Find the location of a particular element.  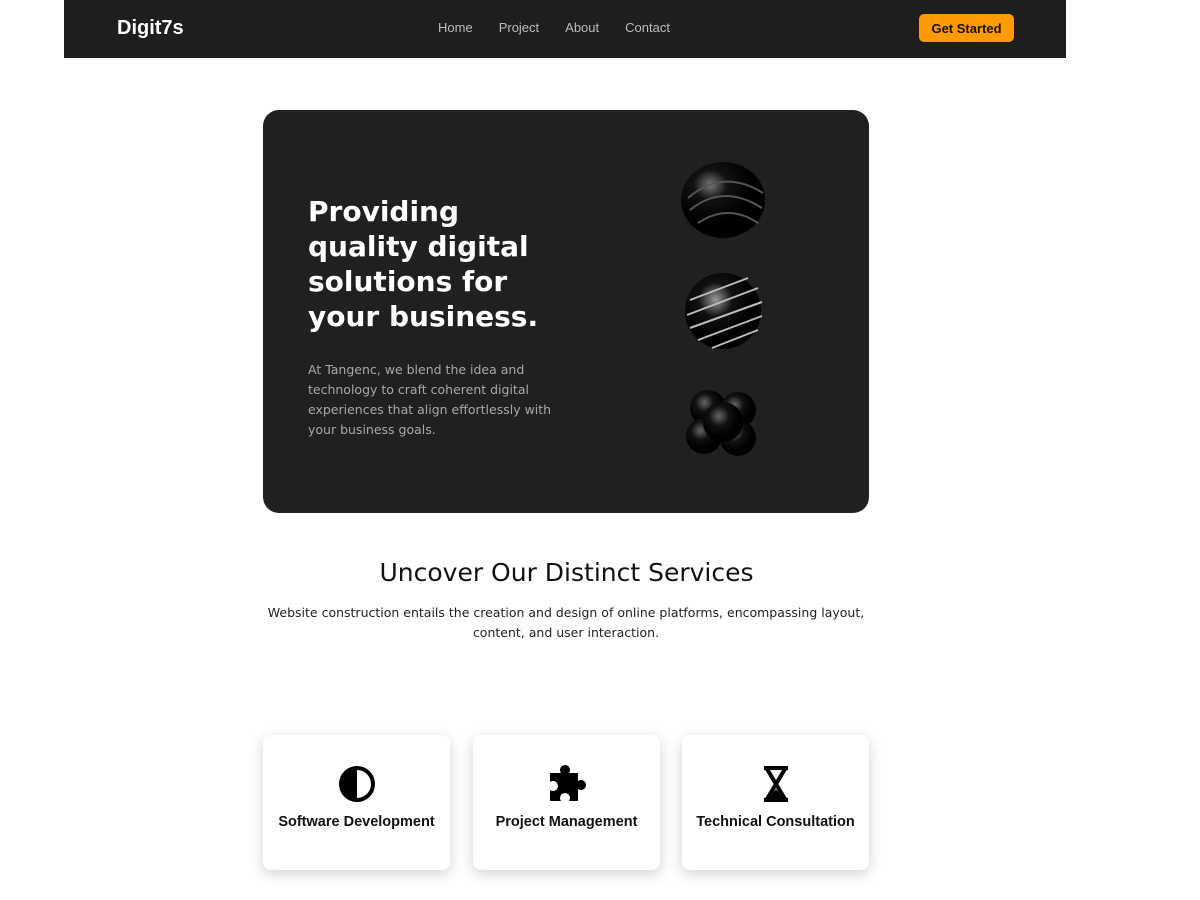

puzzle-icon is located at coordinates (567, 783).